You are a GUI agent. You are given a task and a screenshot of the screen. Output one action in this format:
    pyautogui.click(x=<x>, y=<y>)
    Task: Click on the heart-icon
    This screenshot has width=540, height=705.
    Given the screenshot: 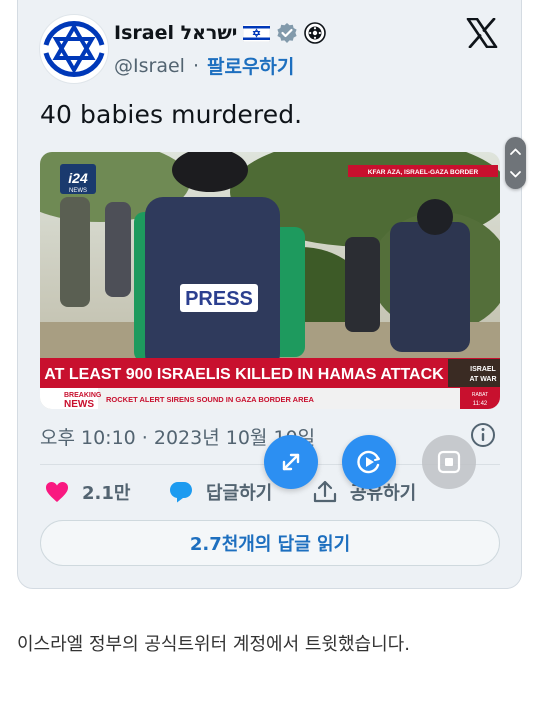 What is the action you would take?
    pyautogui.click(x=57, y=492)
    